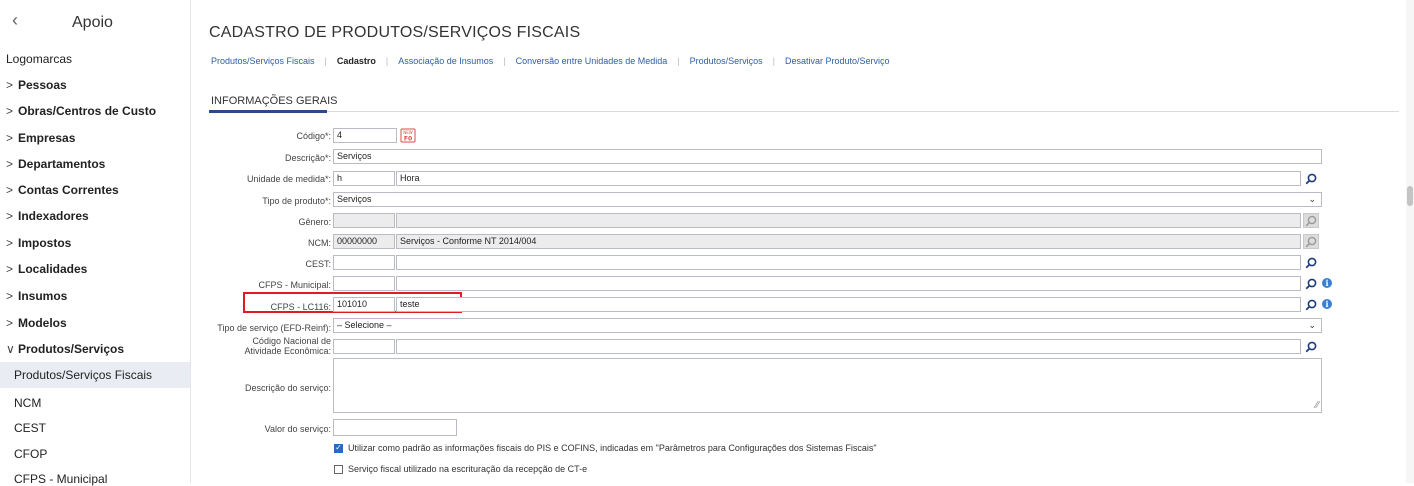 The width and height of the screenshot is (1414, 486). I want to click on pis-cofins-checkbox: ✓, so click(338, 448).